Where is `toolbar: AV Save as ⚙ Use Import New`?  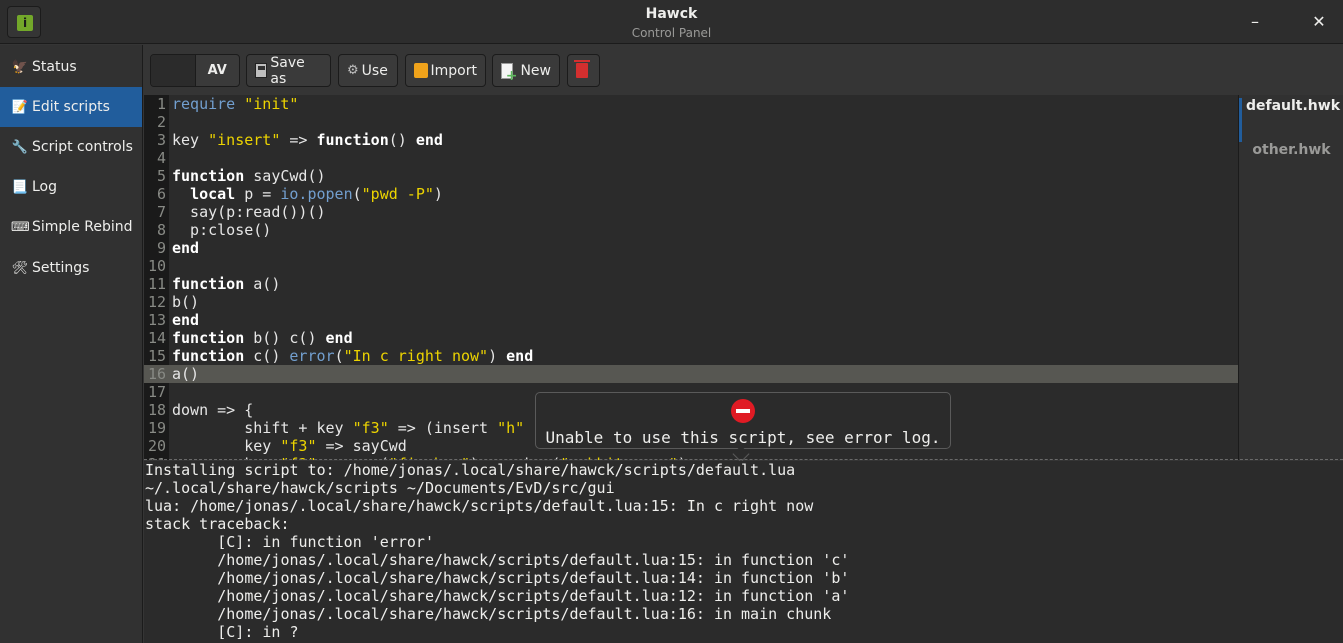
toolbar: AV Save as ⚙ Use Import New is located at coordinates (743, 70).